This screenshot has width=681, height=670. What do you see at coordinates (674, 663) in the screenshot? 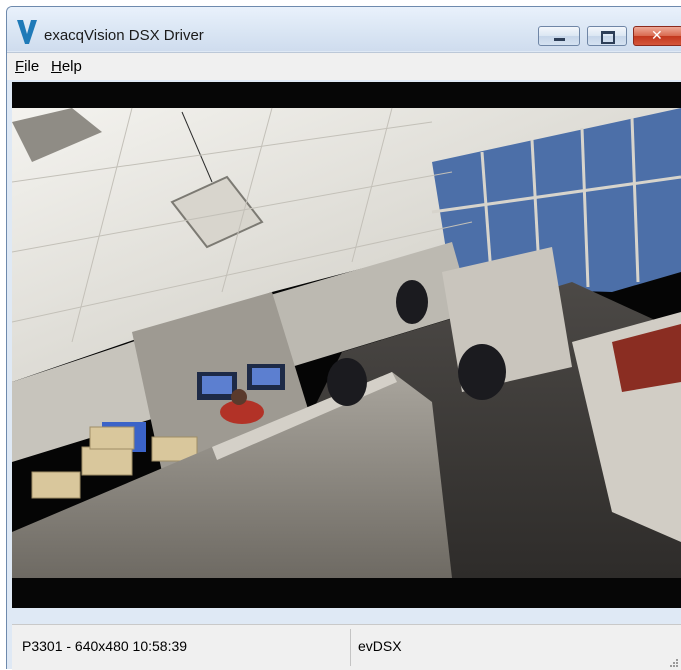
I see `resize-grip-icon` at bounding box center [674, 663].